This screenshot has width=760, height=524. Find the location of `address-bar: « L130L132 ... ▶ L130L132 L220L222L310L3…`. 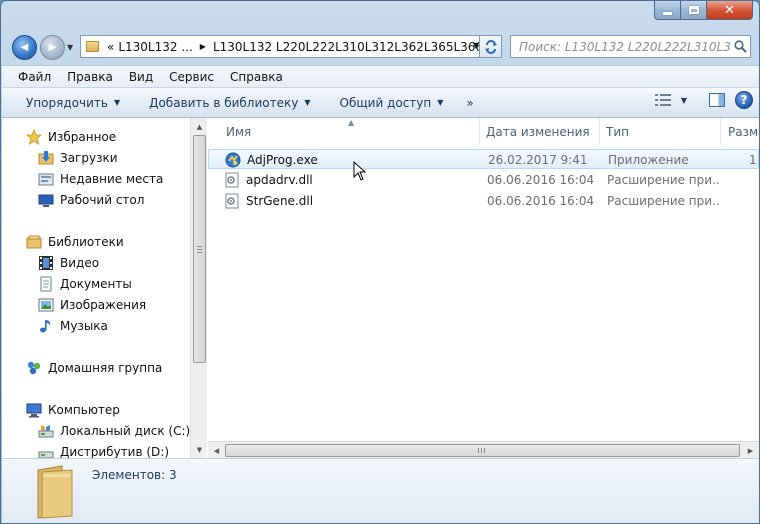

address-bar: « L130L132 ... ▶ L130L132 L220L222L310L3… is located at coordinates (291, 46).